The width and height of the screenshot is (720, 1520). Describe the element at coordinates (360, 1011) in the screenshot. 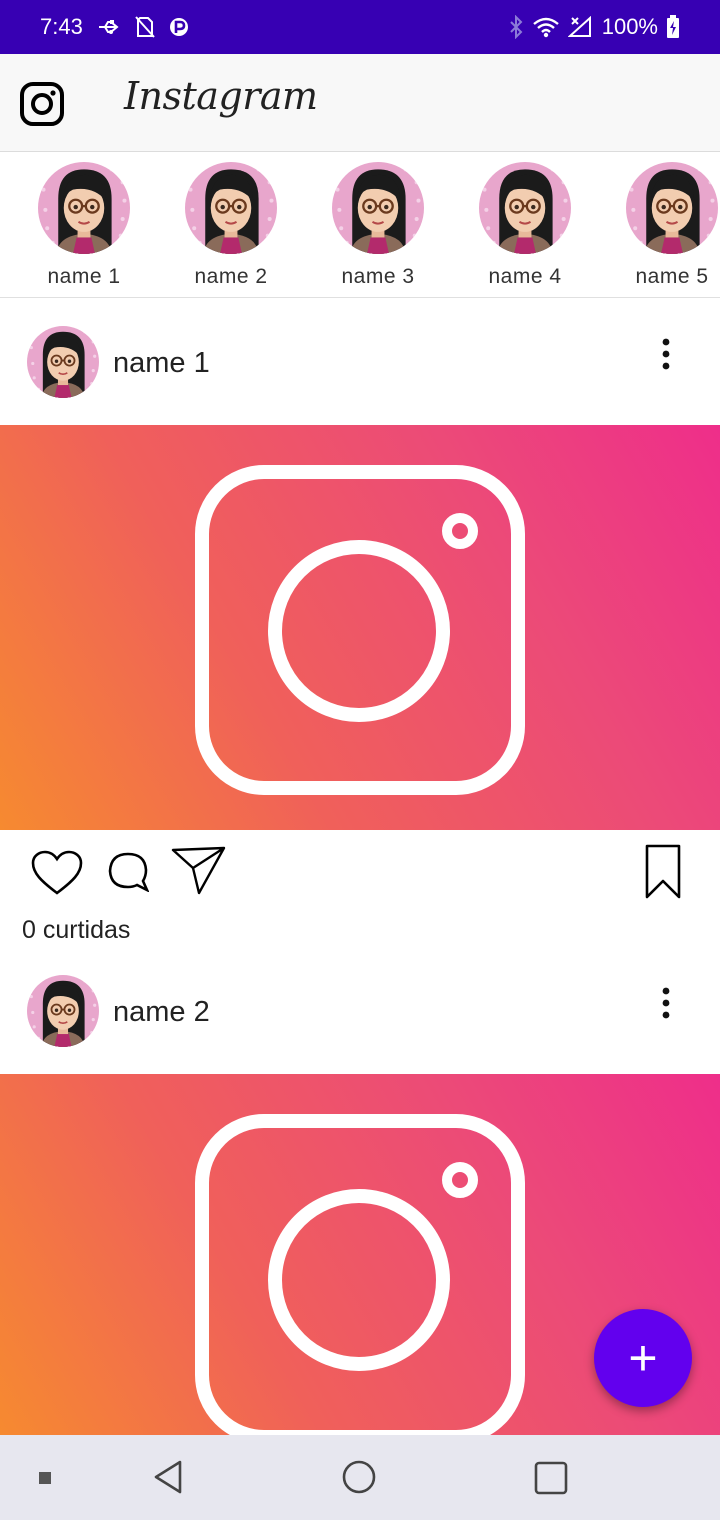

I see `post-header: name 2` at that location.